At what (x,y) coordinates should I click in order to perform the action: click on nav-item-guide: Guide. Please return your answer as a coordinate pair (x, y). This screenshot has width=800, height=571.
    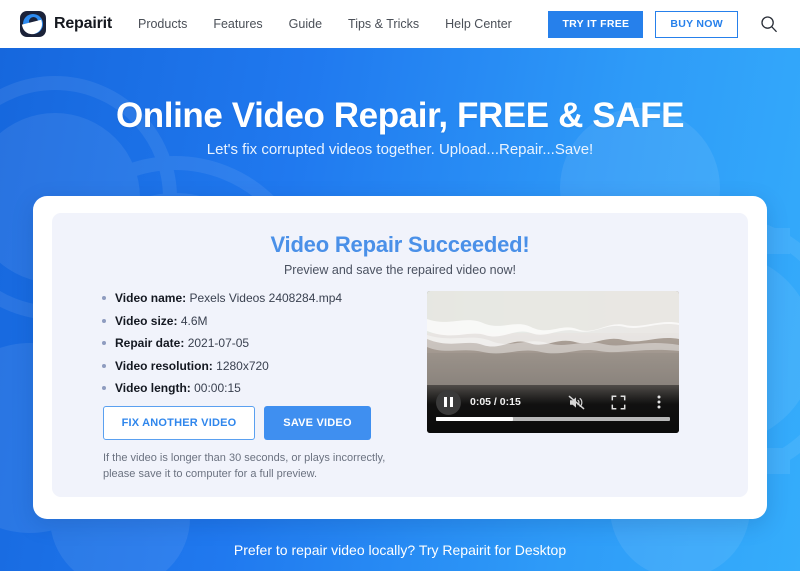
    Looking at the image, I should click on (305, 24).